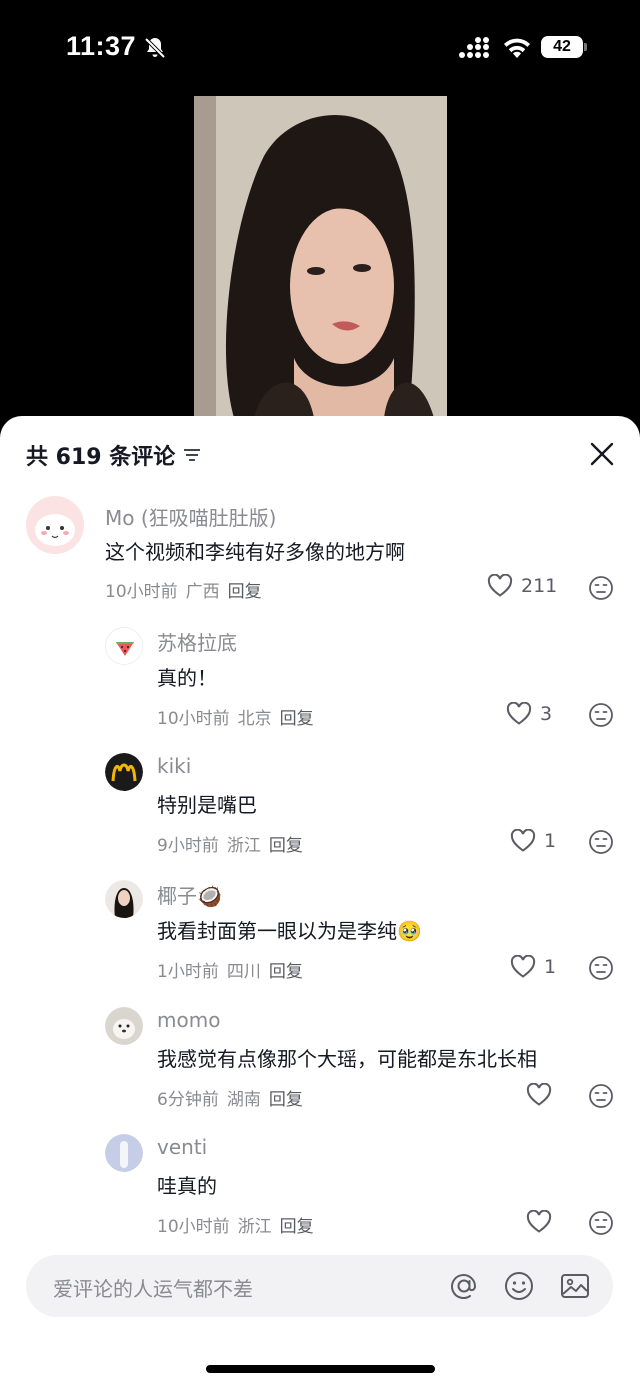 The image size is (640, 1387). I want to click on video-frame-image, so click(320, 257).